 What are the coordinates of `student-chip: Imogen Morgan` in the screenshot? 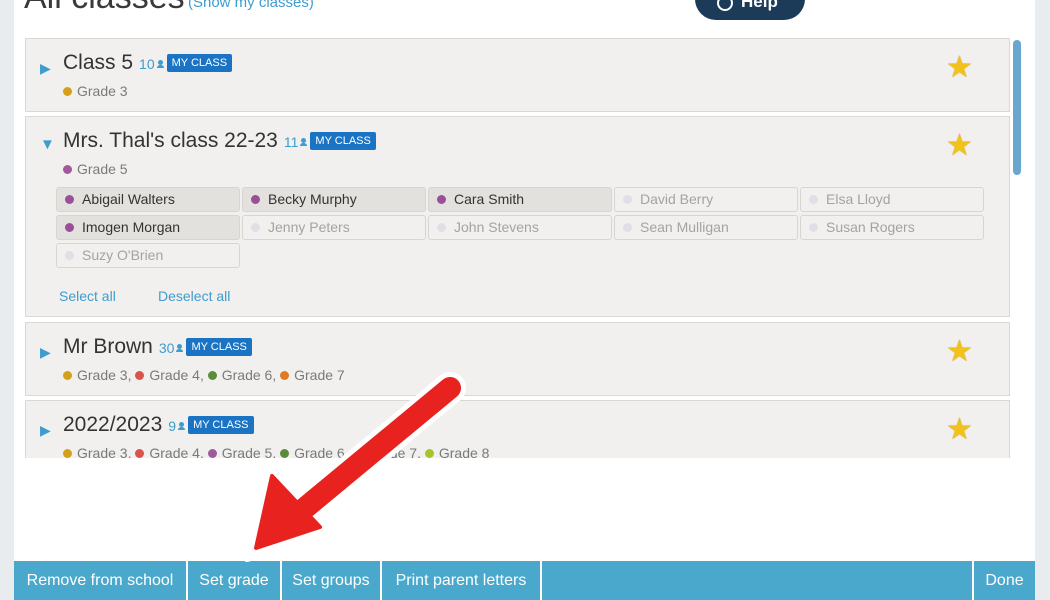 It's located at (148, 227).